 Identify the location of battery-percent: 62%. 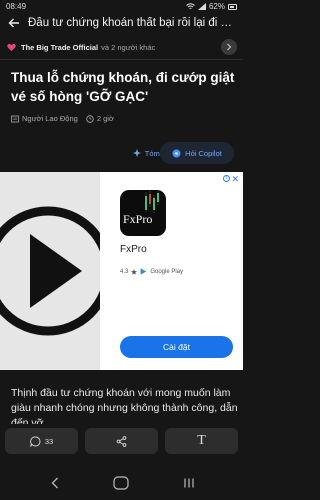
(216, 6).